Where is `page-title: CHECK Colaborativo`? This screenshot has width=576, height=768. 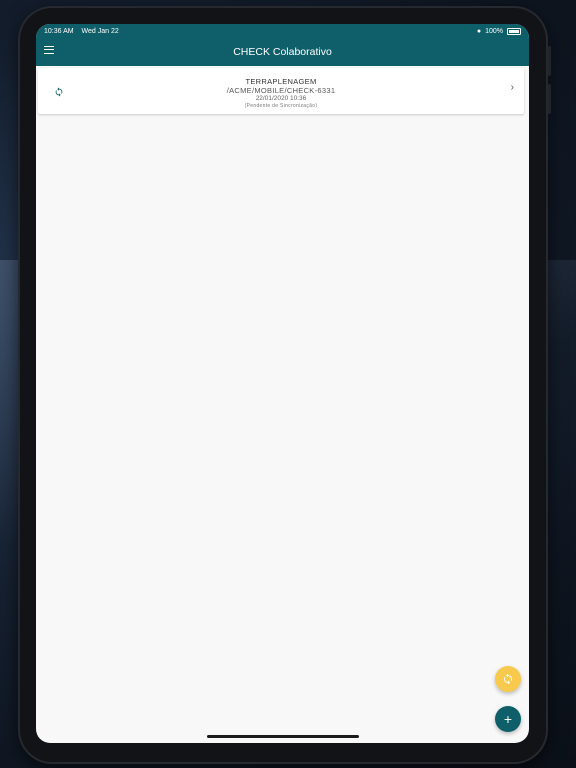
page-title: CHECK Colaborativo is located at coordinates (282, 52).